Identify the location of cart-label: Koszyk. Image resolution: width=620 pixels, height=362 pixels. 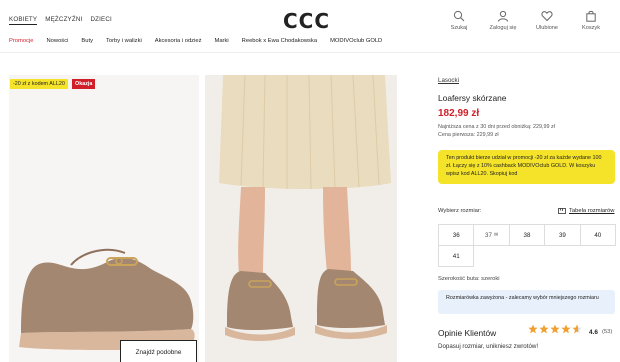
(591, 28).